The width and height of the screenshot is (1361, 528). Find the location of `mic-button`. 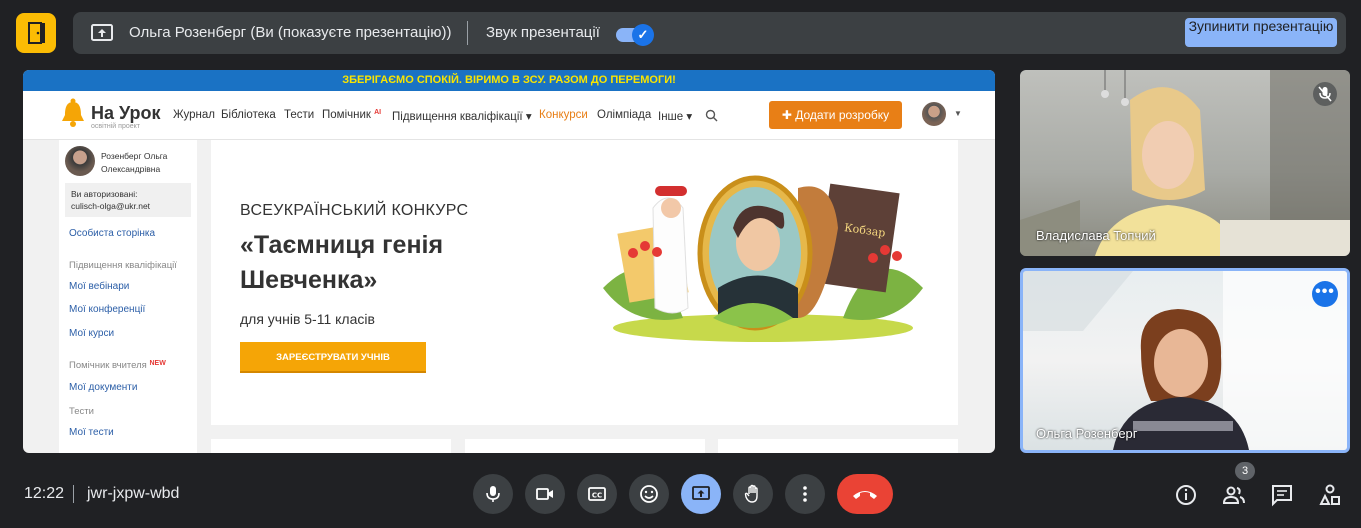

mic-button is located at coordinates (493, 494).